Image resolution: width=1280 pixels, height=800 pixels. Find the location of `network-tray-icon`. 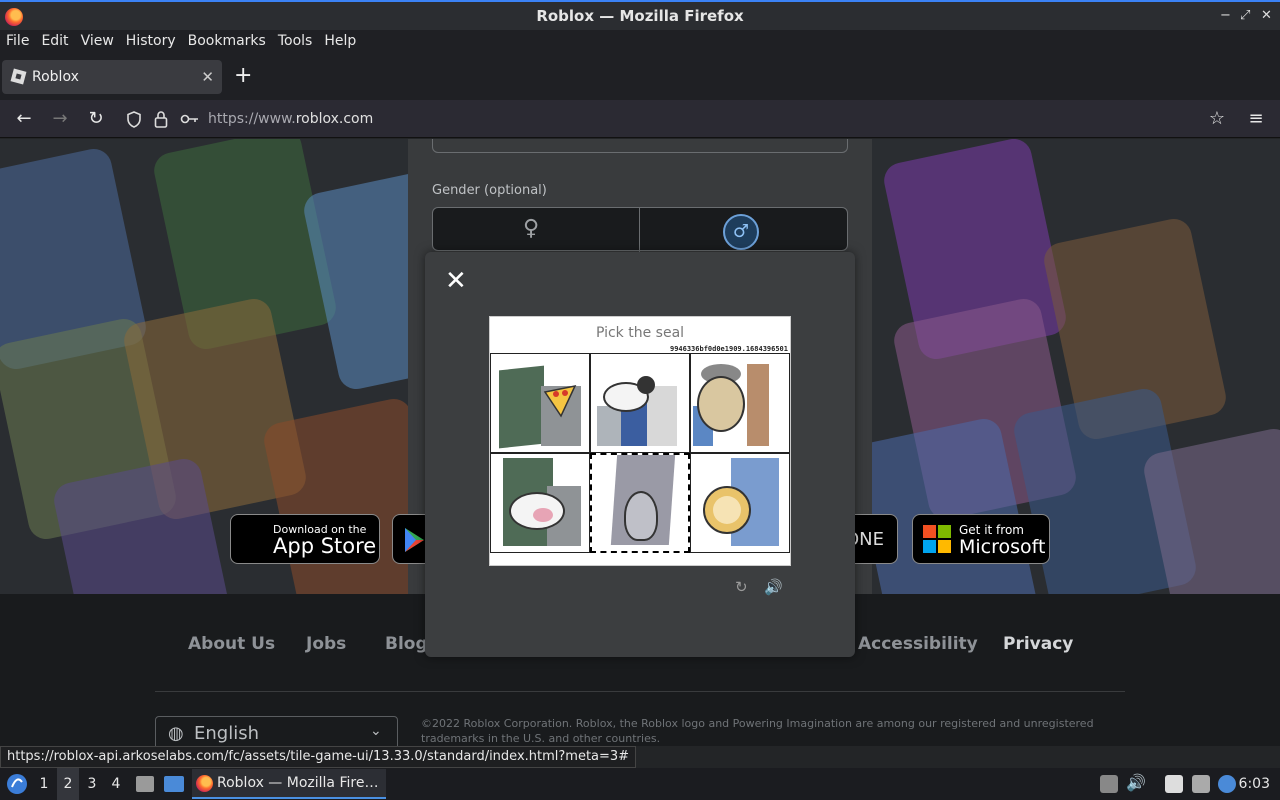

network-tray-icon is located at coordinates (1201, 784).